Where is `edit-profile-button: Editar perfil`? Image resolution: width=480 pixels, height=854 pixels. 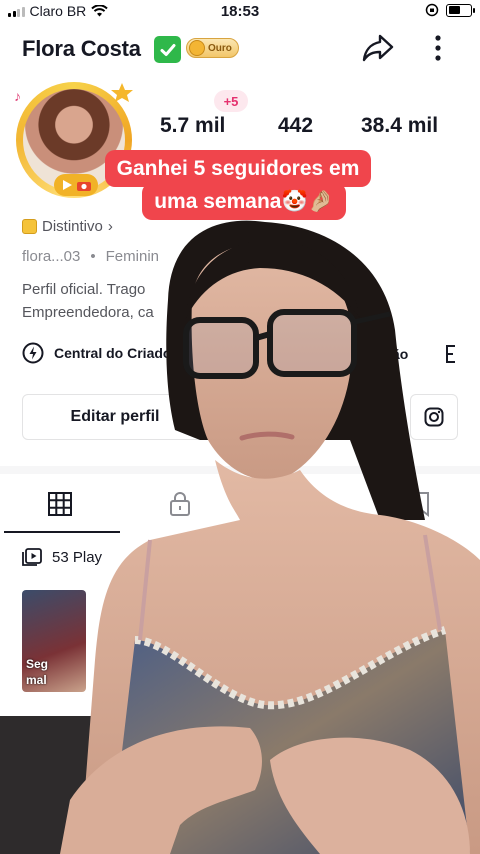 edit-profile-button: Editar perfil is located at coordinates (115, 417).